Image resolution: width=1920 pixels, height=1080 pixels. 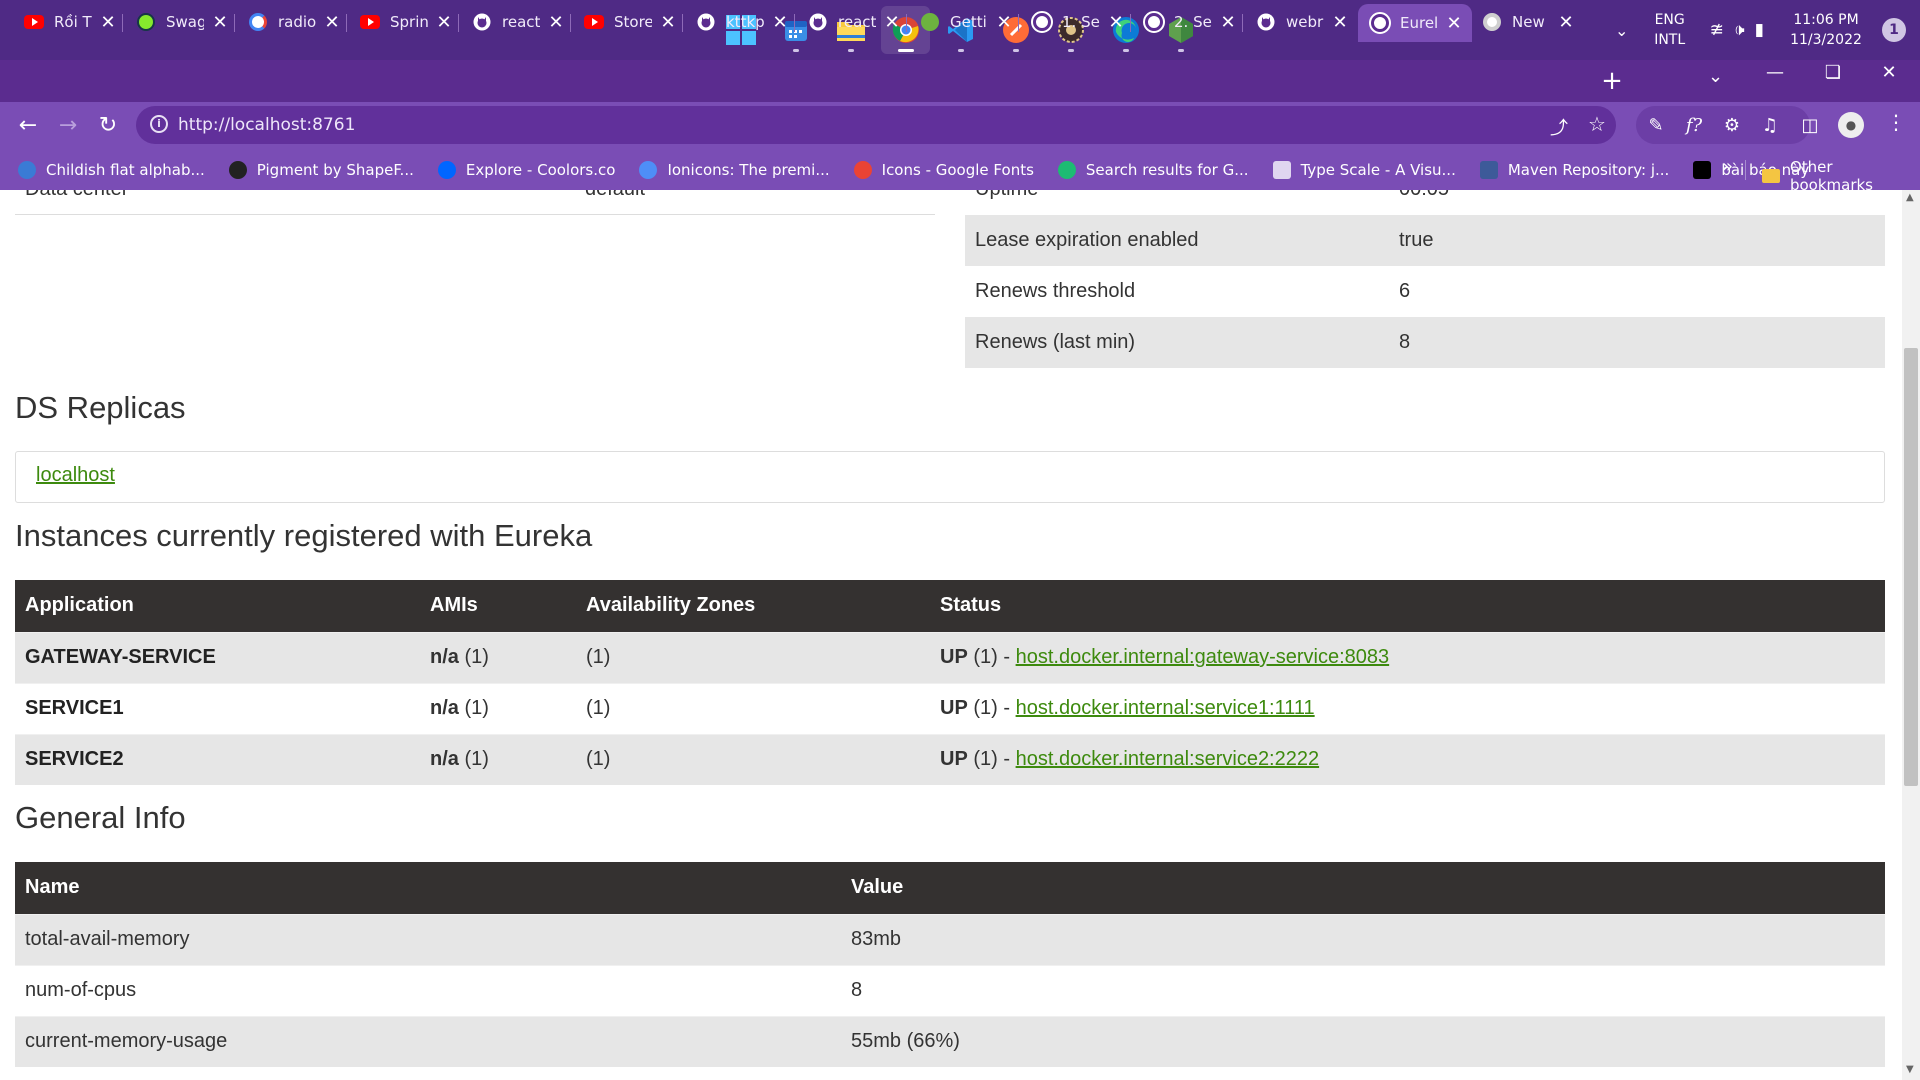 I want to click on system-tray: ⌄ ENG INTL ≇ 🕩 ▮ 11:06 PM 11/3/2022 1, so click(x=1761, y=30).